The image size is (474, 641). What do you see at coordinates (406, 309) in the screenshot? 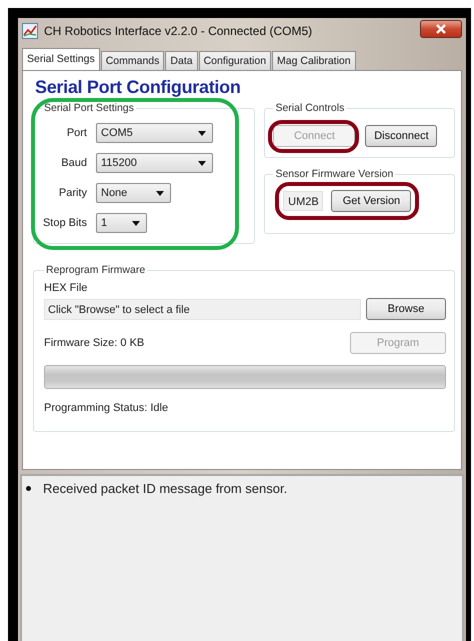
I see `button: Browse` at bounding box center [406, 309].